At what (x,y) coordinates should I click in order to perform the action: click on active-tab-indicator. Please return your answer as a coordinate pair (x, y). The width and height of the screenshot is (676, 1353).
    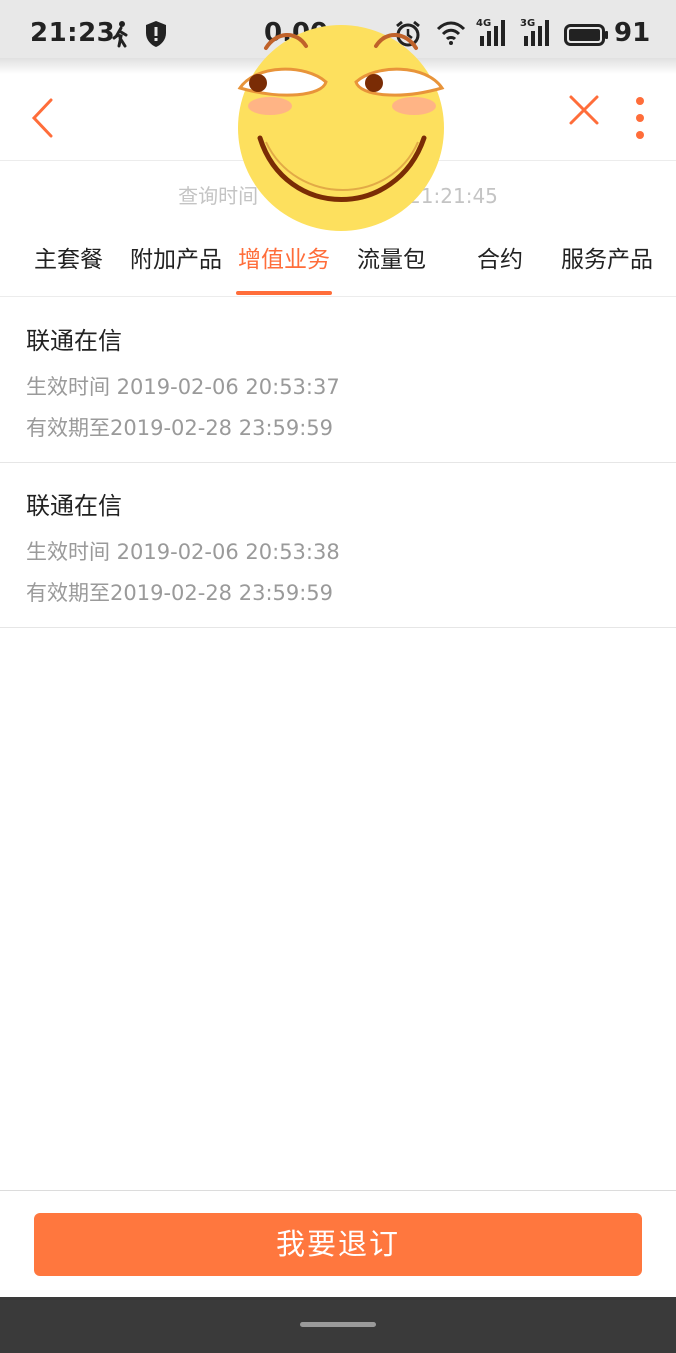
    Looking at the image, I should click on (284, 293).